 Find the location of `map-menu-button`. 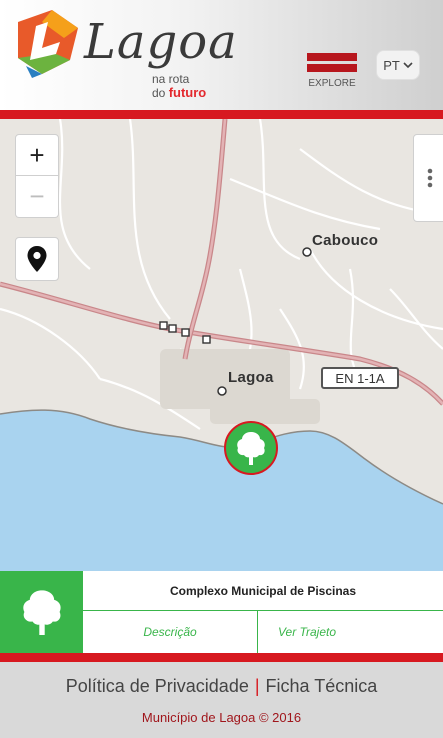

map-menu-button is located at coordinates (428, 178).